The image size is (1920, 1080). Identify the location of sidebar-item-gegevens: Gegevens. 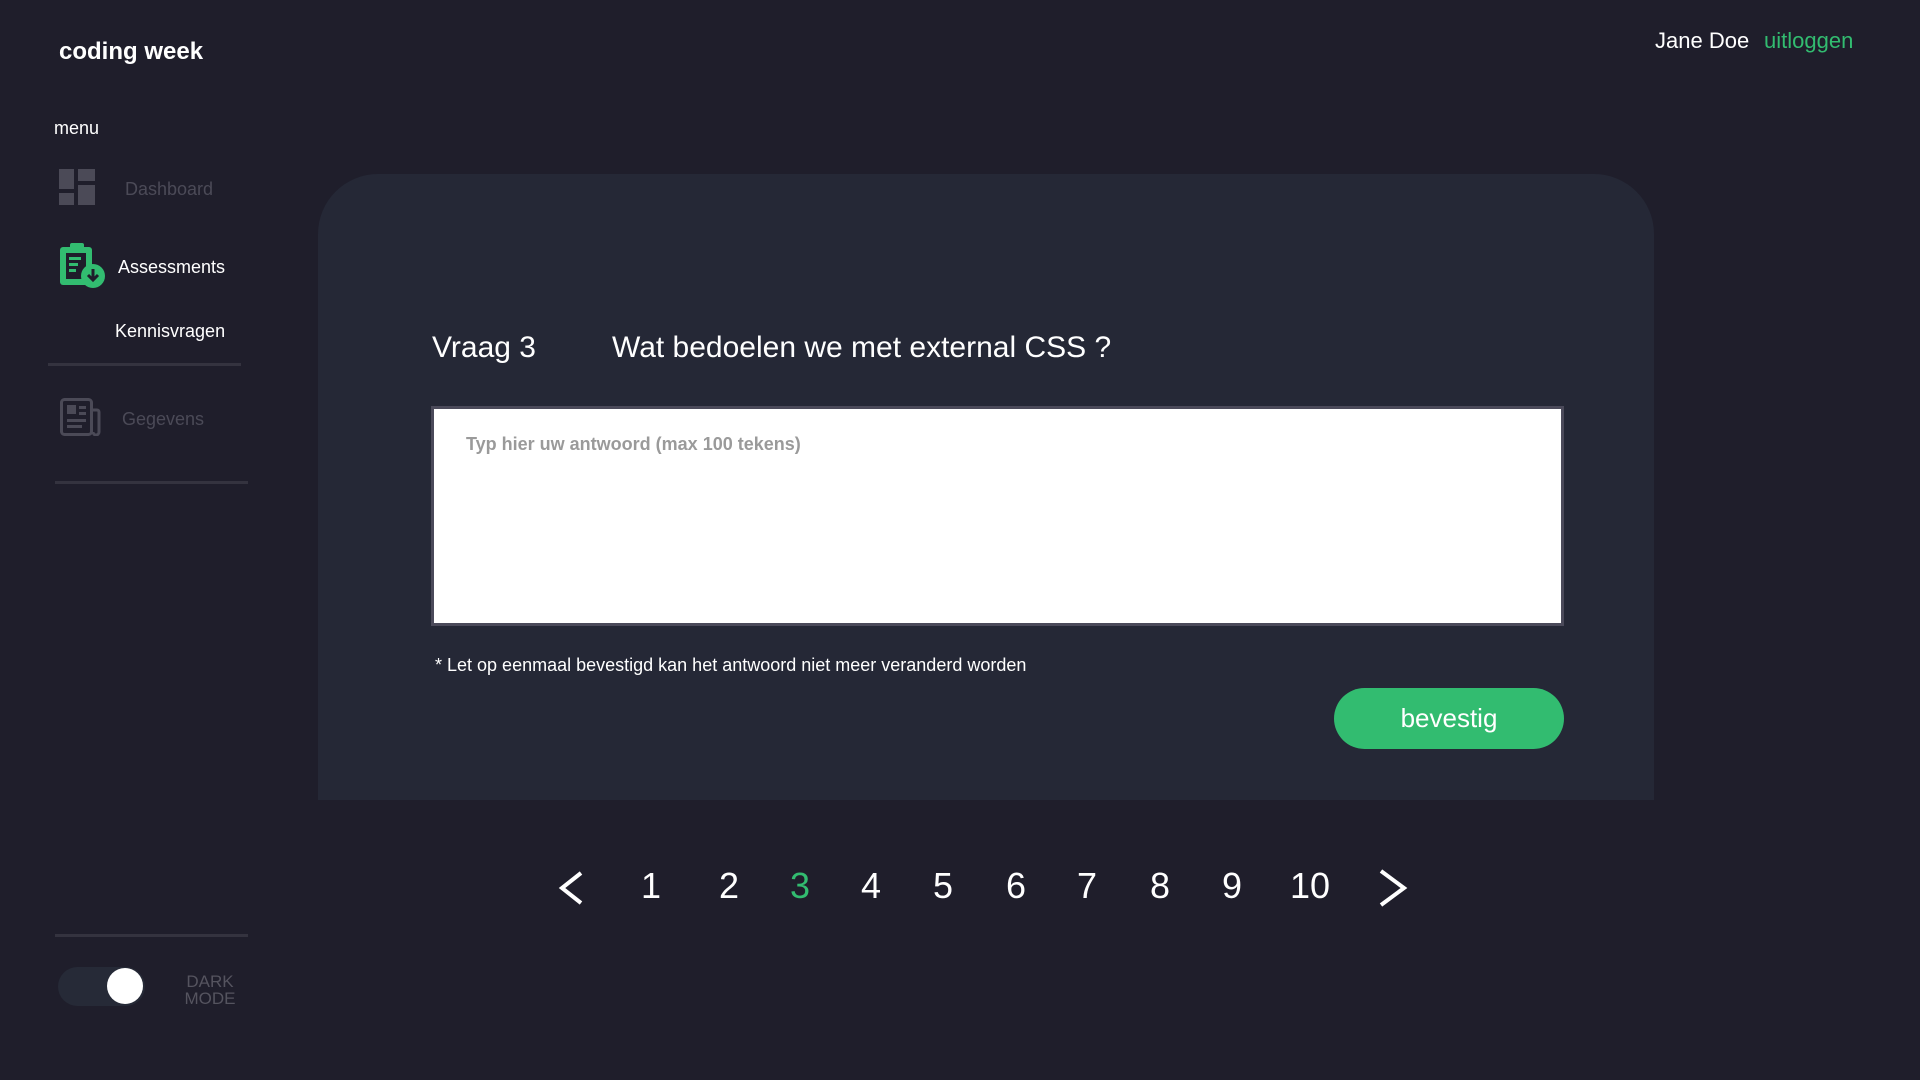
(132, 419).